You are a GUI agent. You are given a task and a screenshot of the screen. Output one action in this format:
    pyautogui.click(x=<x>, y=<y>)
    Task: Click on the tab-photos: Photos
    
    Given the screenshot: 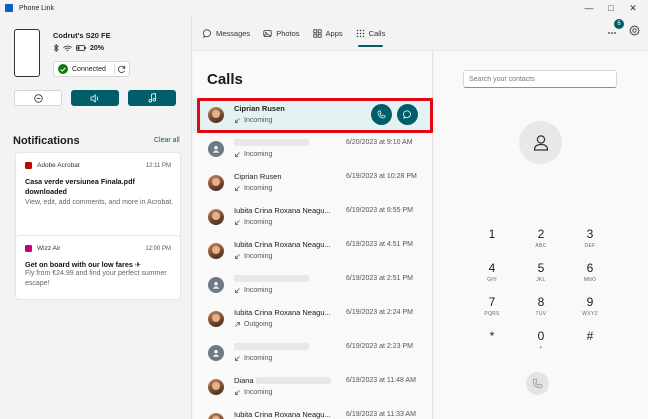 What is the action you would take?
    pyautogui.click(x=281, y=33)
    